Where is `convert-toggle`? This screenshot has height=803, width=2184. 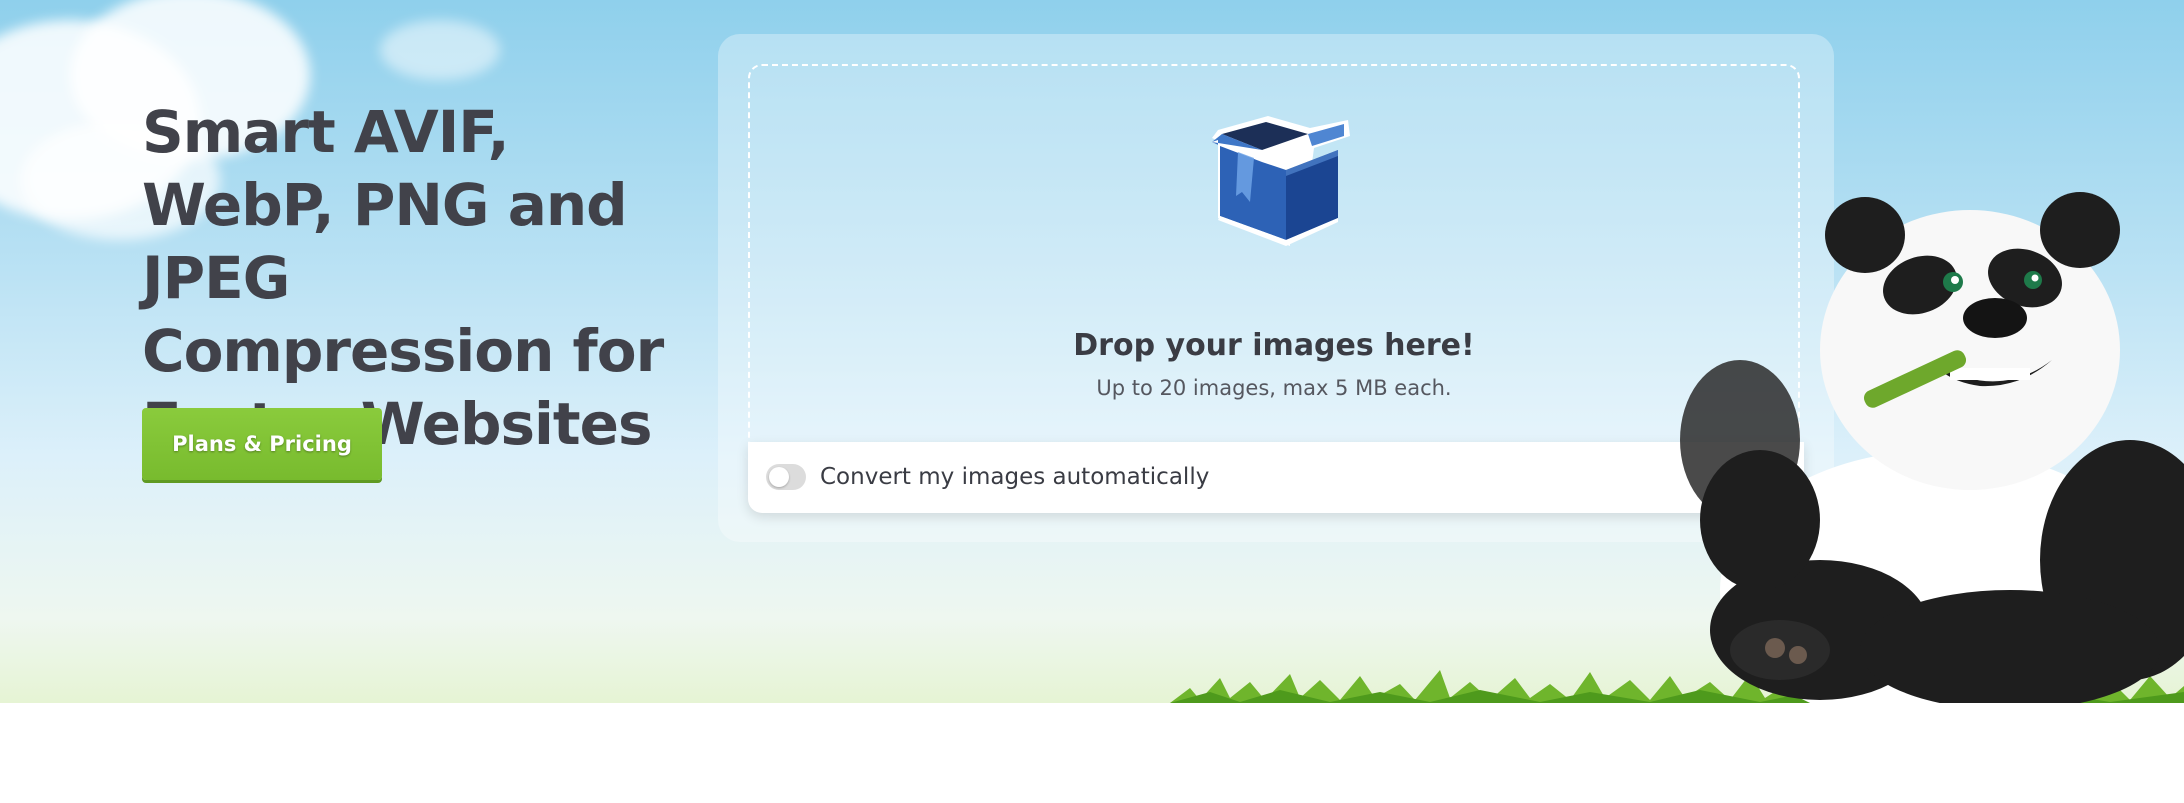 convert-toggle is located at coordinates (786, 477).